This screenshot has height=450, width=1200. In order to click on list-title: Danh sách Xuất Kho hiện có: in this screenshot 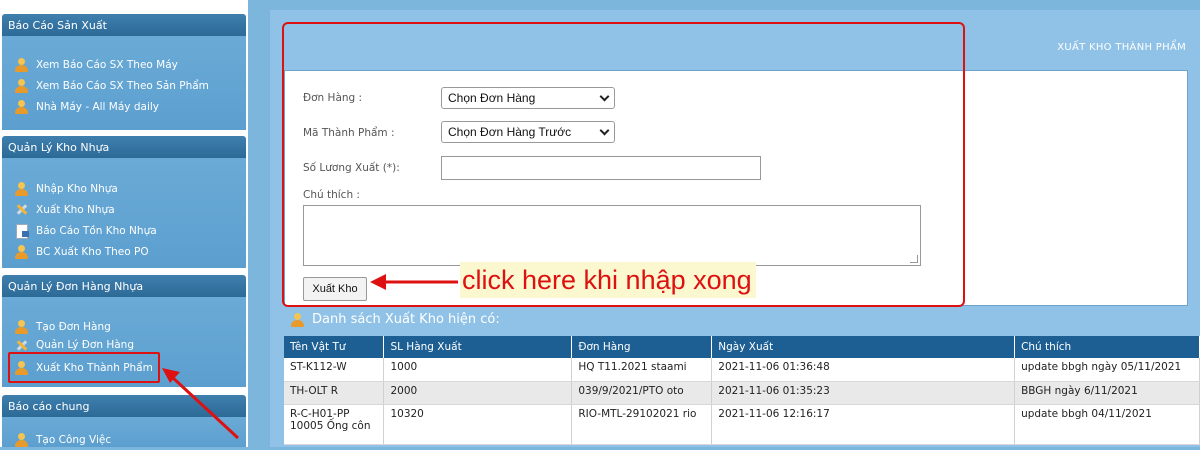, I will do `click(406, 319)`.